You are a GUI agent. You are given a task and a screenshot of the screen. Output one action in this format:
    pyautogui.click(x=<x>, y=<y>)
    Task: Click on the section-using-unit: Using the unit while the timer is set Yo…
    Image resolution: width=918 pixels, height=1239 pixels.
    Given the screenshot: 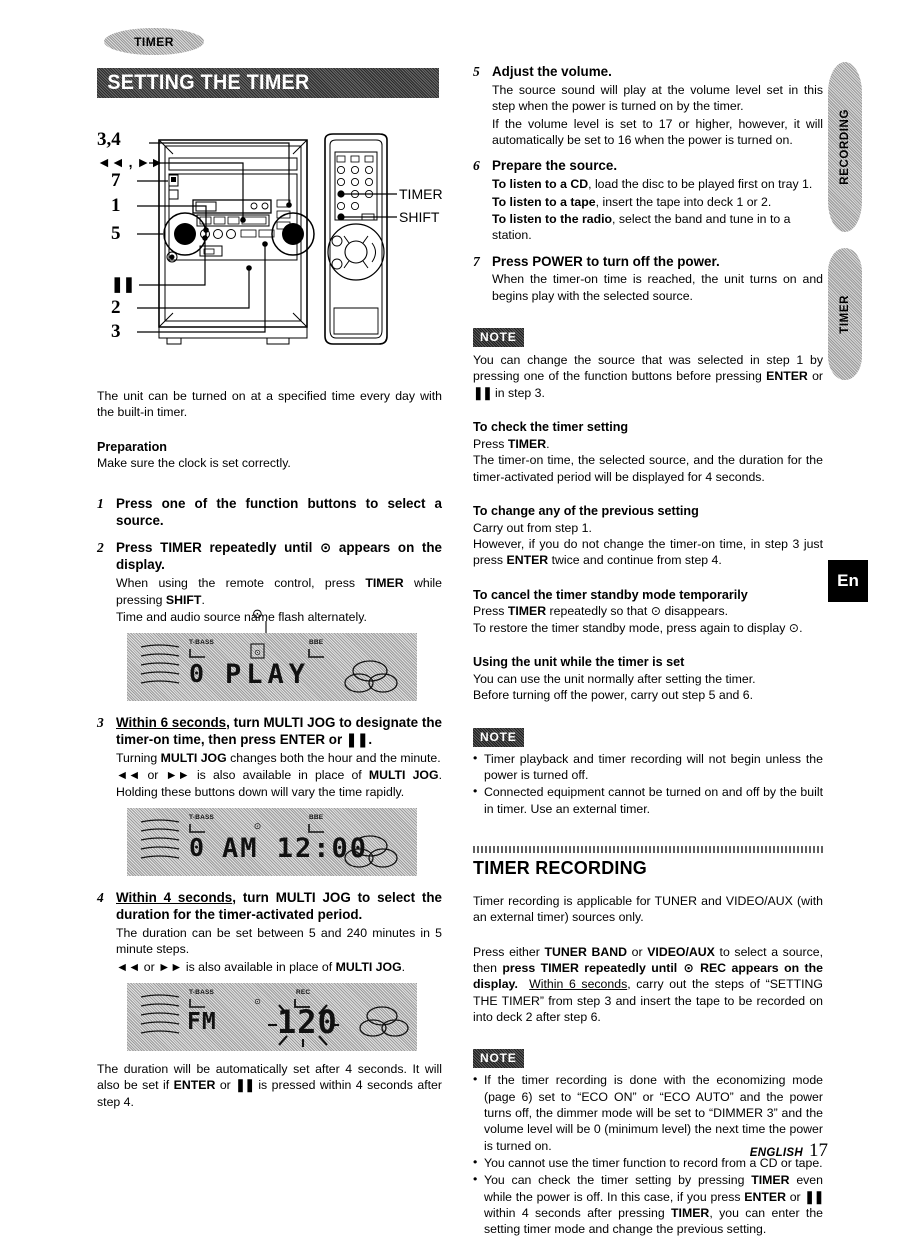 What is the action you would take?
    pyautogui.click(x=648, y=678)
    